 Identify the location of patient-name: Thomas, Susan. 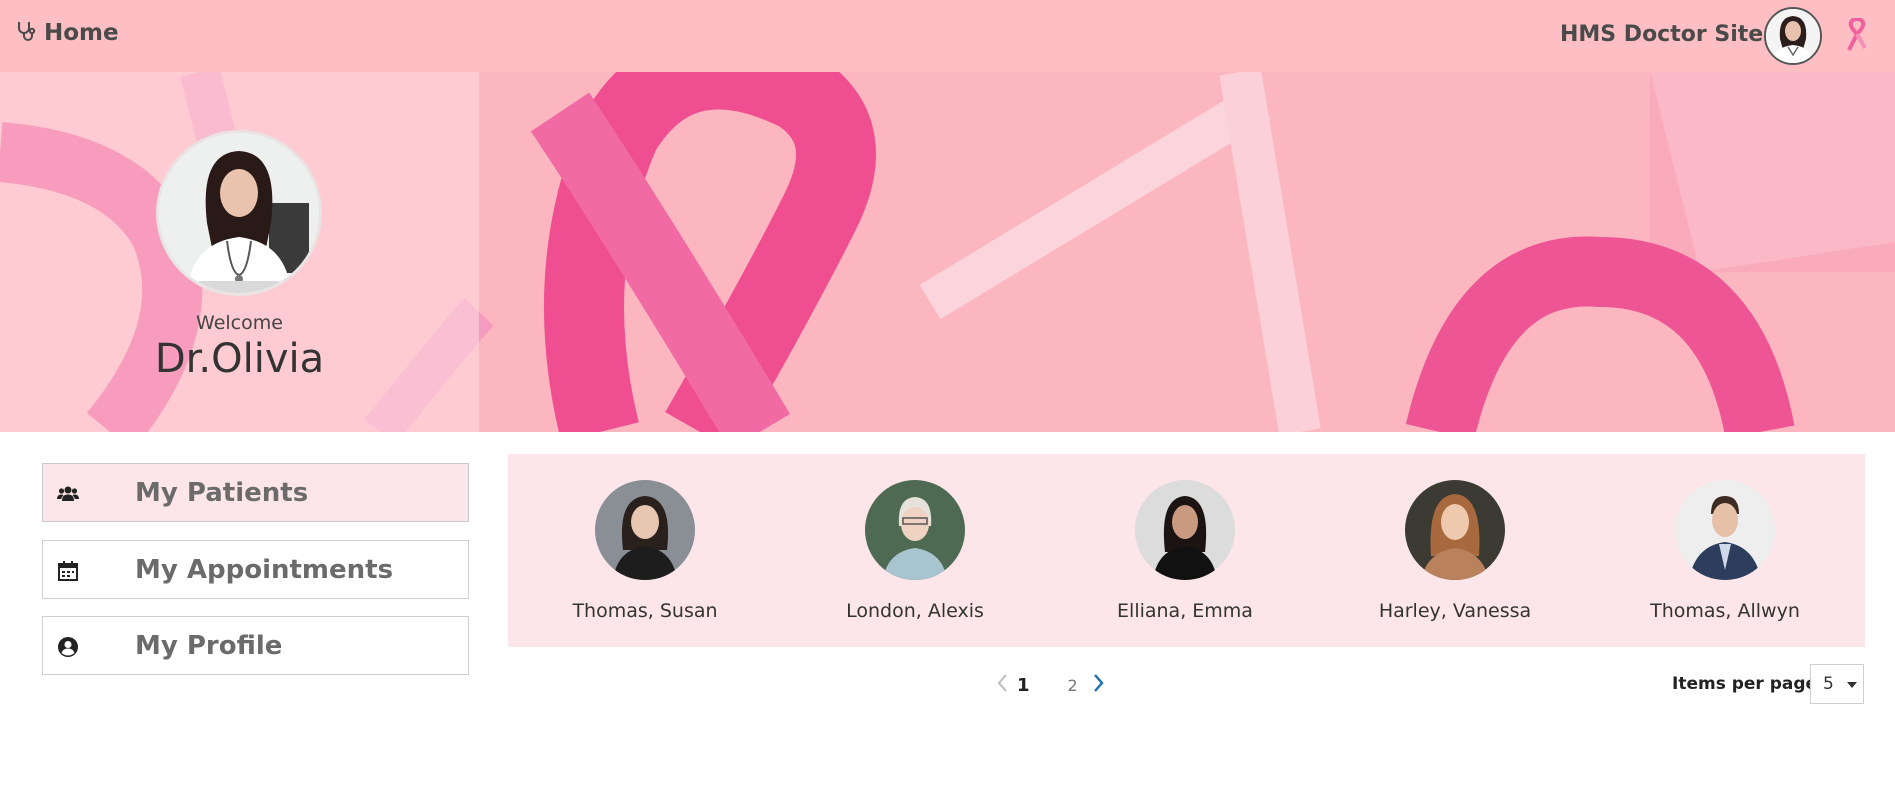
(645, 611).